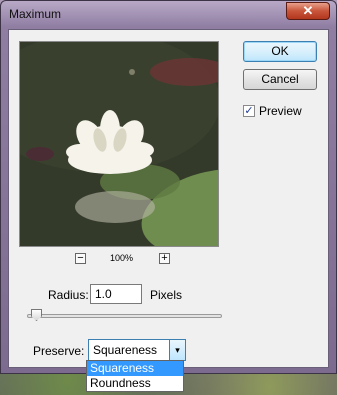 The height and width of the screenshot is (395, 337). I want to click on radius-unit-label: Pixels, so click(166, 295).